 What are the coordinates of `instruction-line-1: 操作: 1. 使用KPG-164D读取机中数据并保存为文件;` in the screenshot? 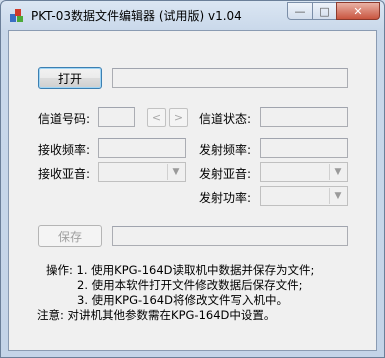 It's located at (180, 270).